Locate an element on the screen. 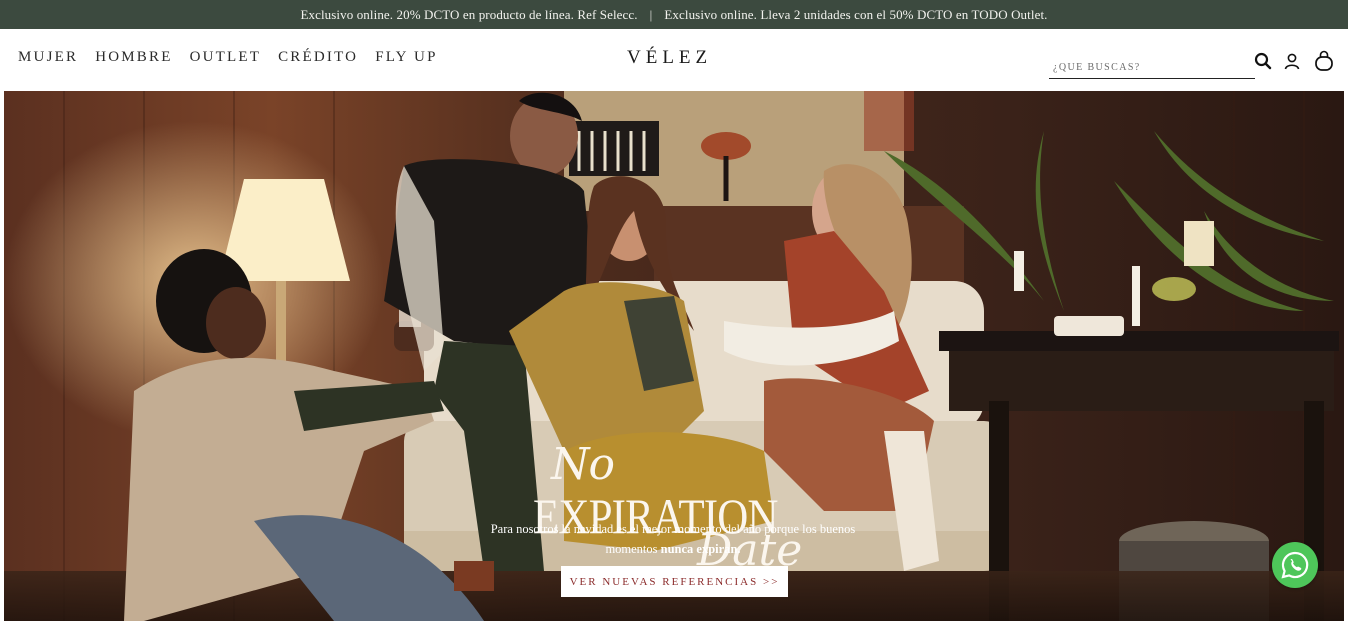  nav-item-fly-up: FLY UP is located at coordinates (406, 57).